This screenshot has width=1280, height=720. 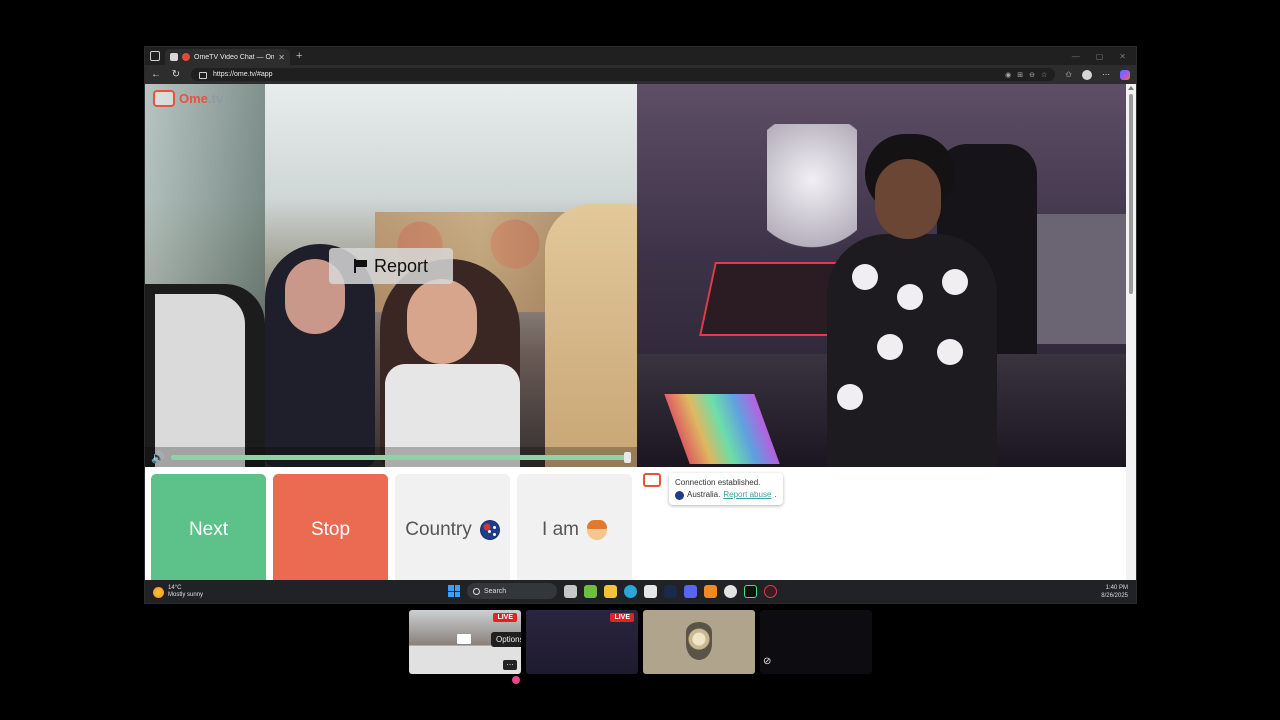 I want to click on boy-icon, so click(x=596, y=530).